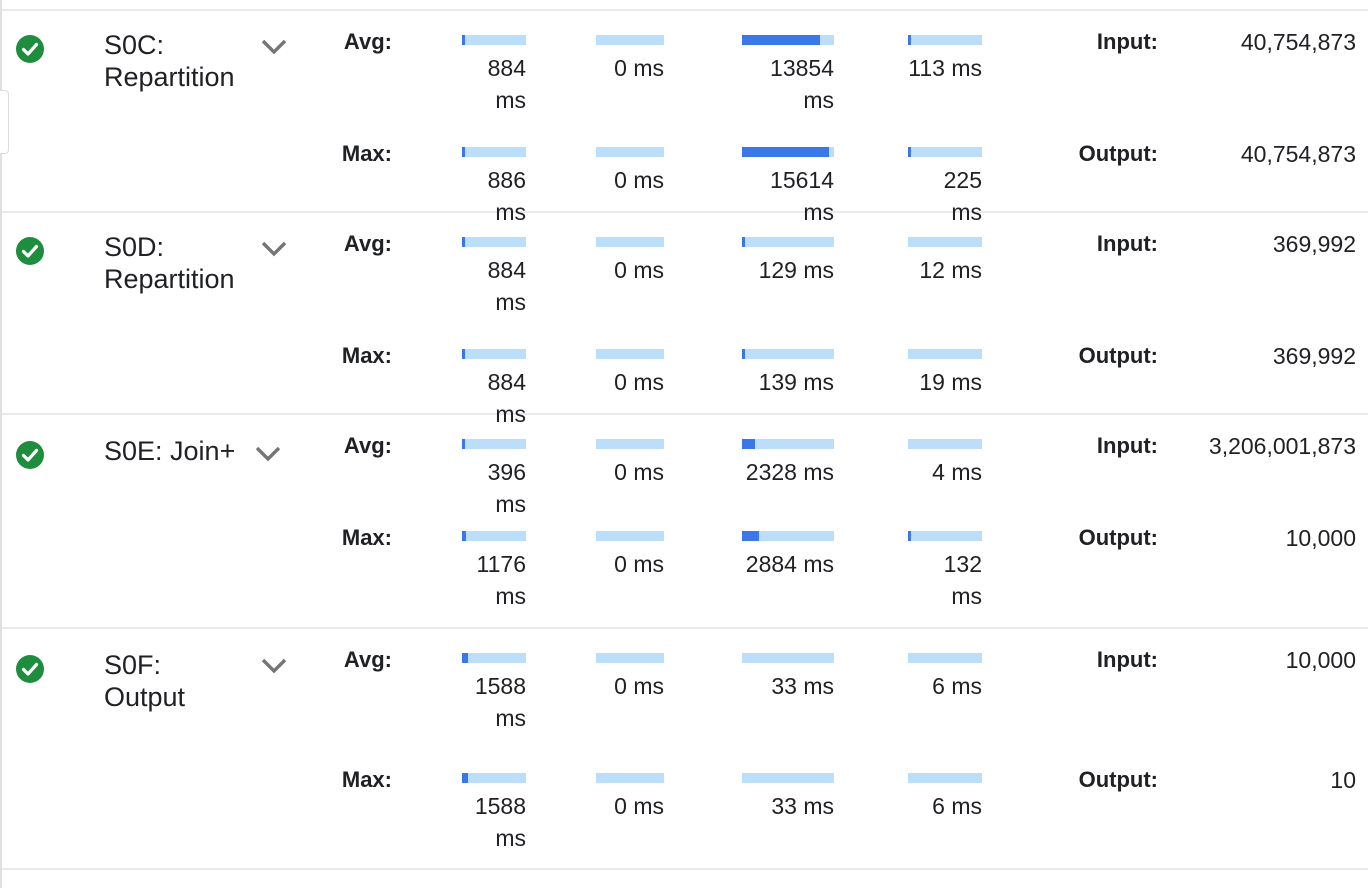  What do you see at coordinates (501, 580) in the screenshot?
I see `max-time-value: 1176 ms` at bounding box center [501, 580].